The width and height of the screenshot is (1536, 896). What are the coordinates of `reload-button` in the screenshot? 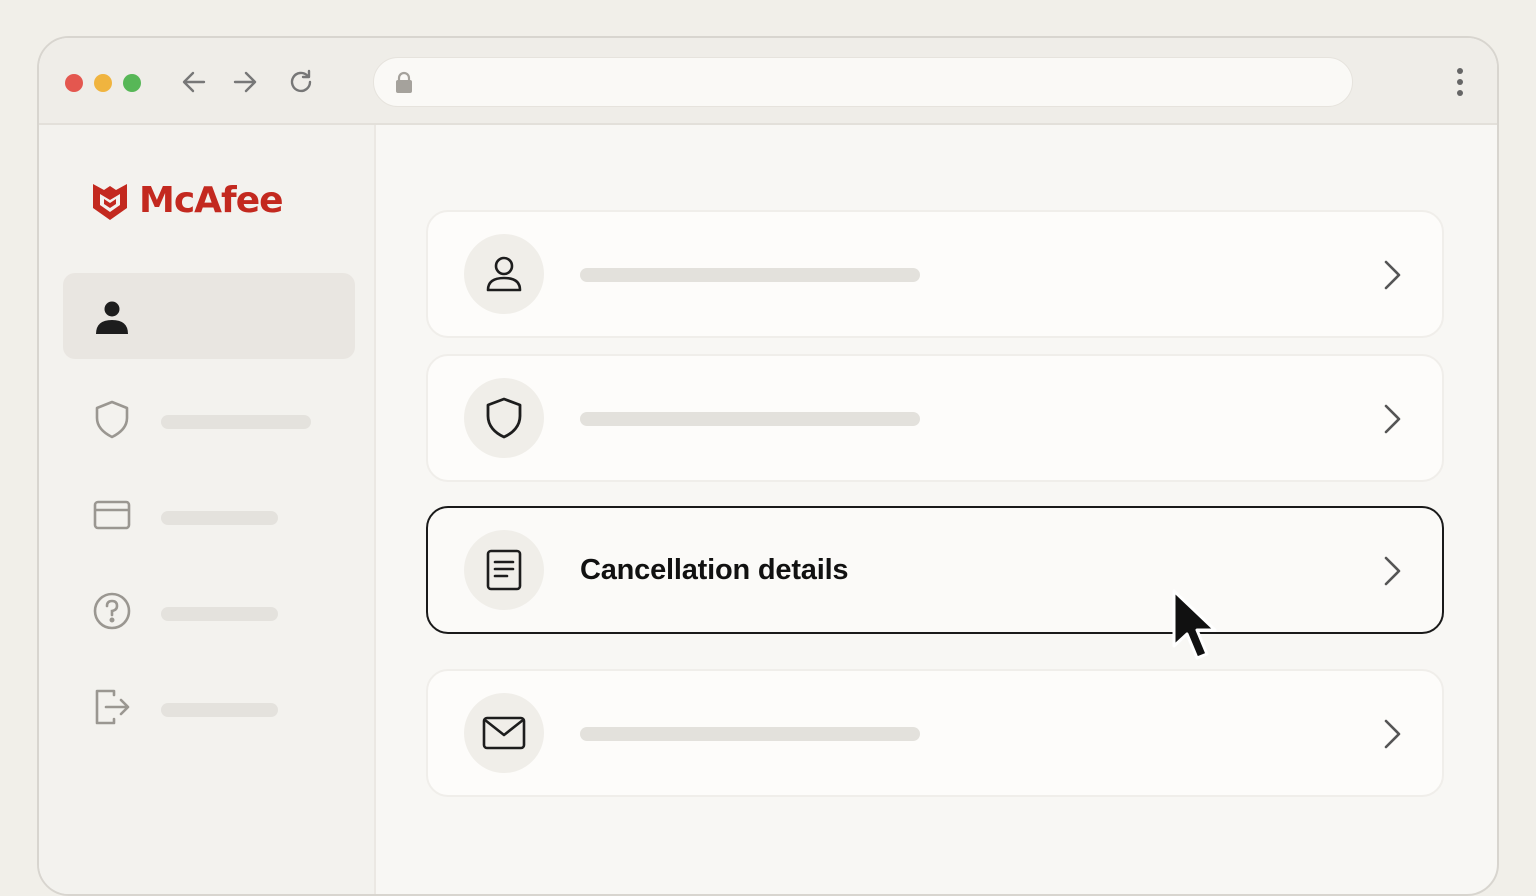 It's located at (301, 82).